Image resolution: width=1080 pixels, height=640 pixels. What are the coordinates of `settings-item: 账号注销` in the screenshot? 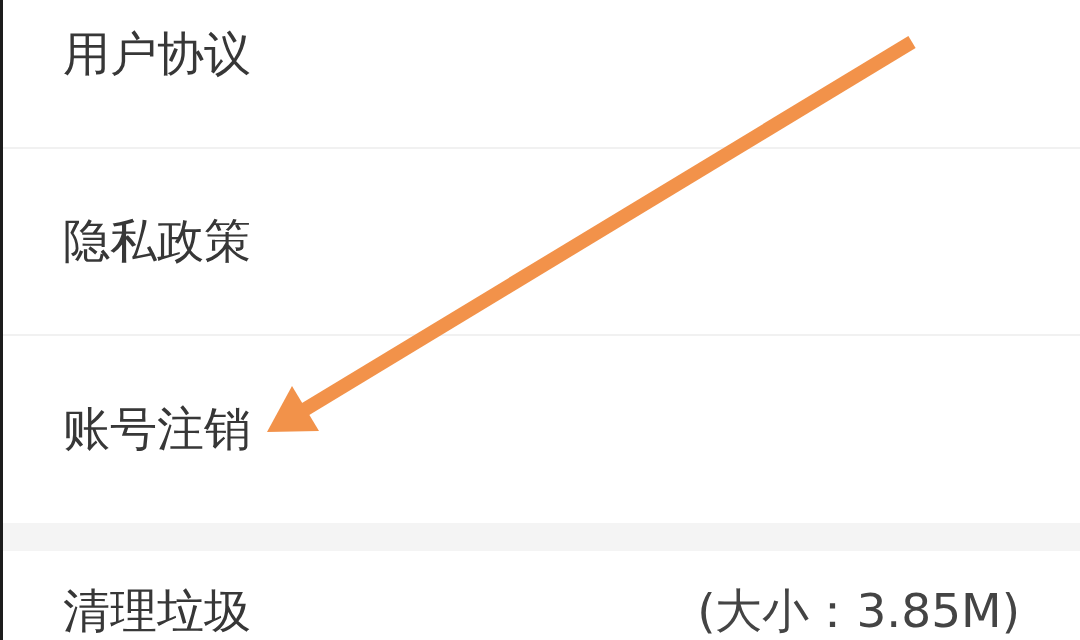 It's located at (157, 429).